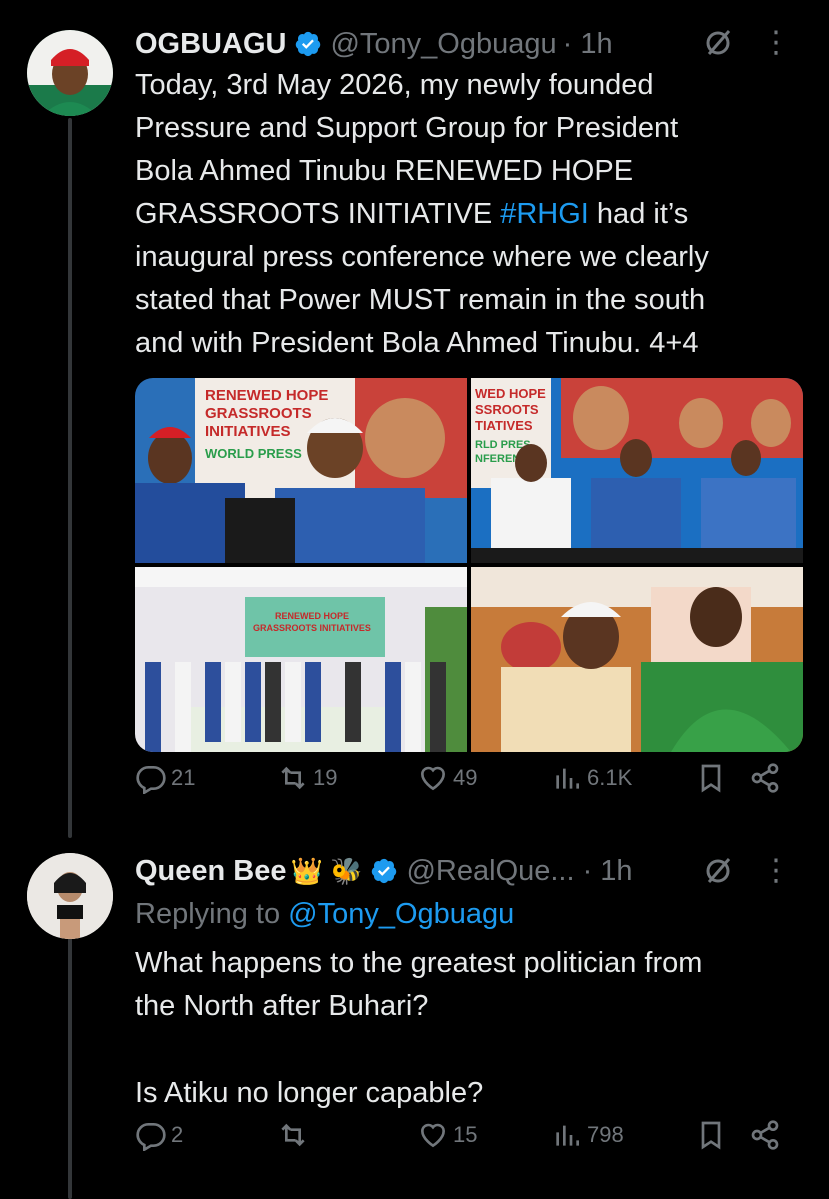  Describe the element at coordinates (326, 871) in the screenshot. I see `crown-bee-emoji: 👑 🐝` at that location.